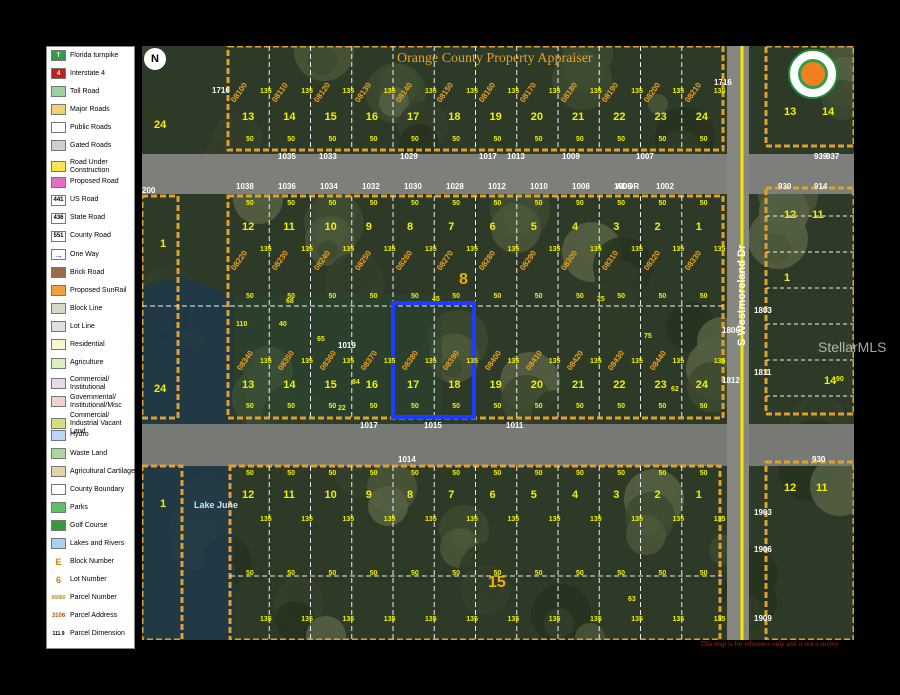 The height and width of the screenshot is (695, 900). I want to click on parcel-address: 1803, so click(763, 310).